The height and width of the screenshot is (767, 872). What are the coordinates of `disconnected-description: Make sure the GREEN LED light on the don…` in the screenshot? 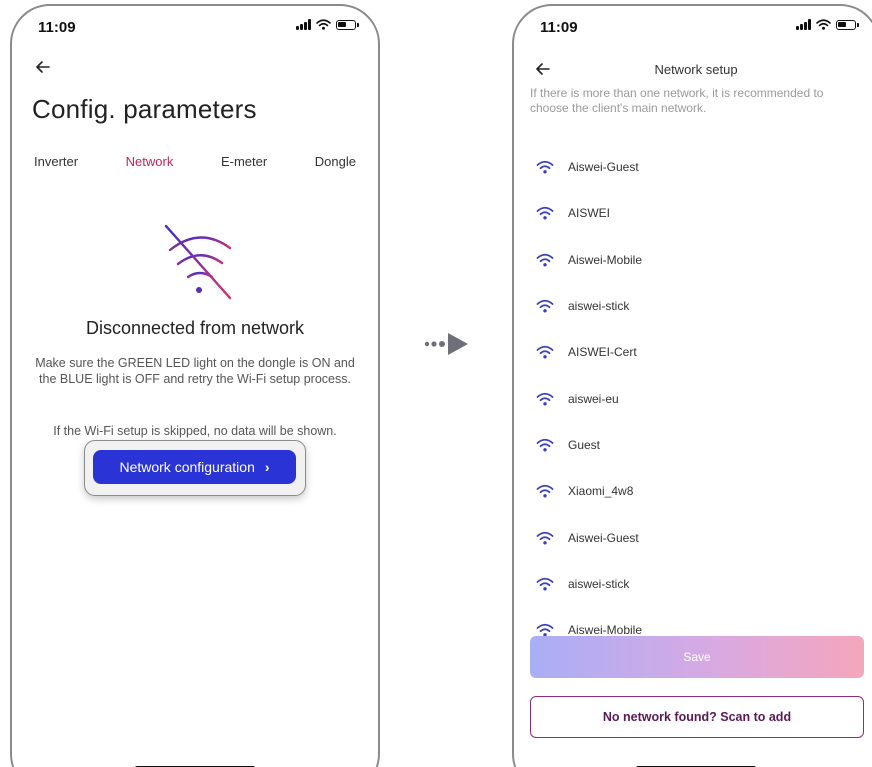 It's located at (195, 371).